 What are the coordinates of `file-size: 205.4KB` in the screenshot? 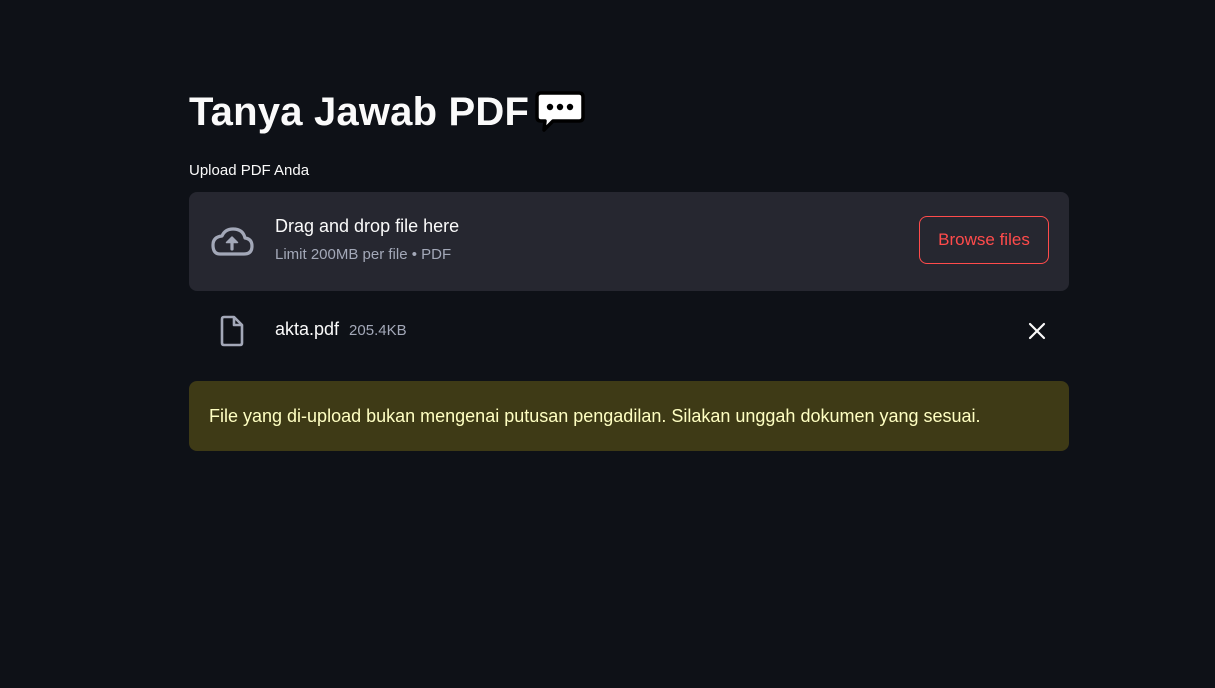 It's located at (378, 330).